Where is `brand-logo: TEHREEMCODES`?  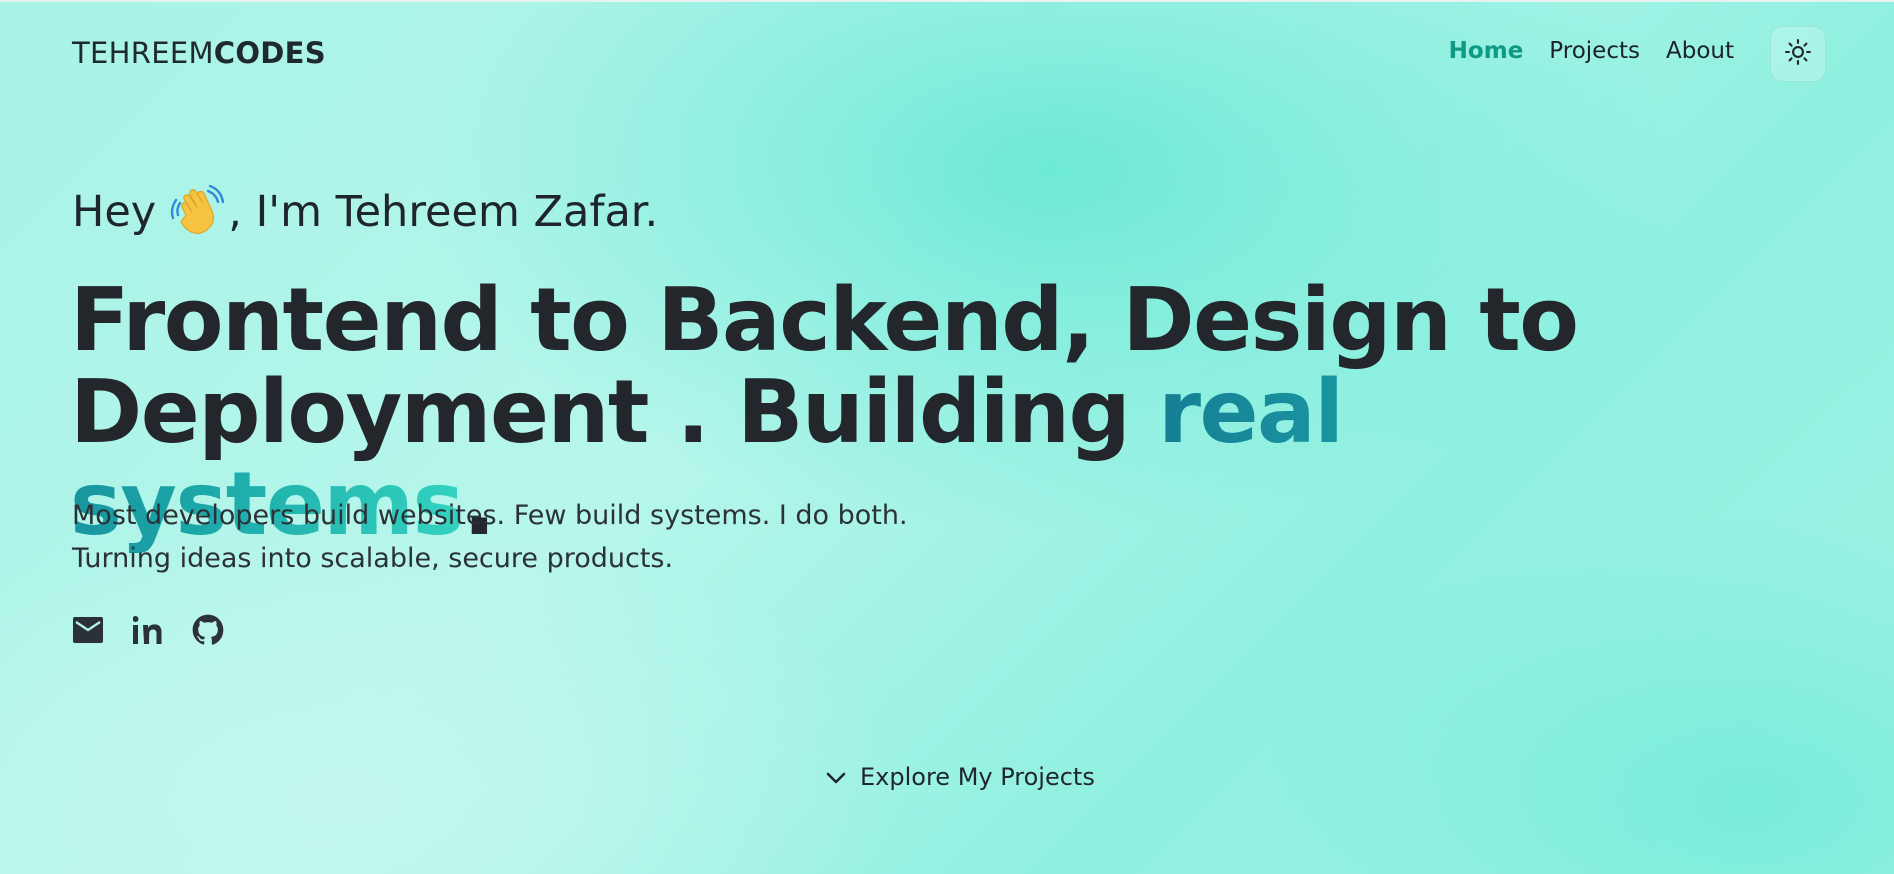 brand-logo: TEHREEMCODES is located at coordinates (199, 53).